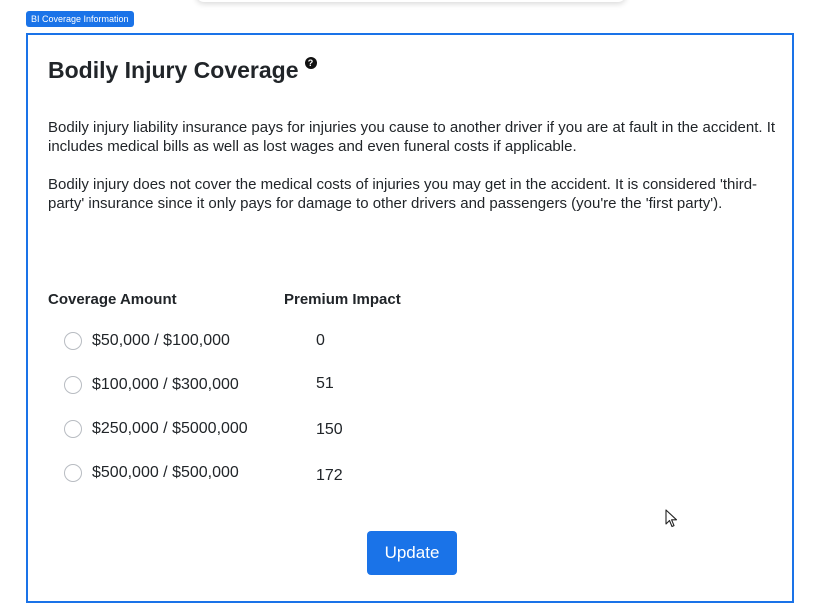 This screenshot has height=603, width=840. Describe the element at coordinates (342, 299) in the screenshot. I see `premium-impact-header: Premium Impact` at that location.